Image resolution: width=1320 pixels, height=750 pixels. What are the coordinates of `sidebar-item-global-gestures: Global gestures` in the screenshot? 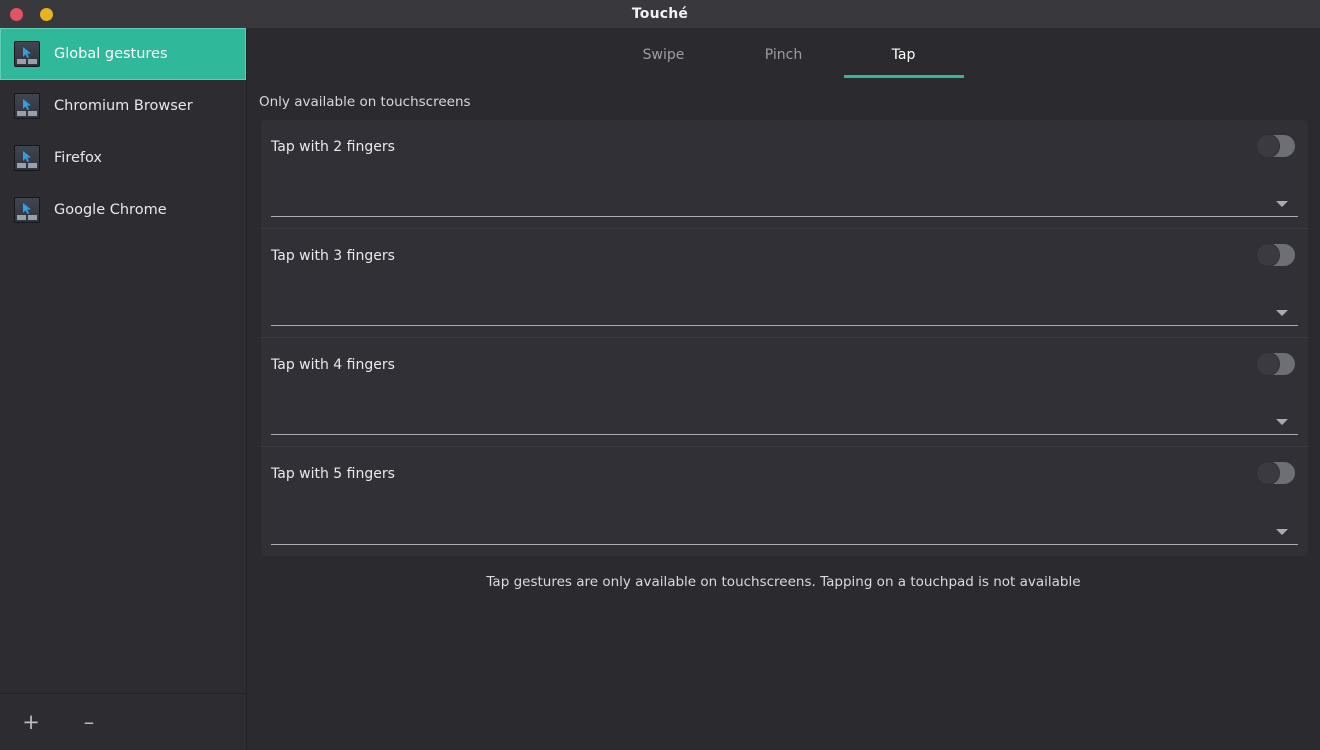 It's located at (123, 54).